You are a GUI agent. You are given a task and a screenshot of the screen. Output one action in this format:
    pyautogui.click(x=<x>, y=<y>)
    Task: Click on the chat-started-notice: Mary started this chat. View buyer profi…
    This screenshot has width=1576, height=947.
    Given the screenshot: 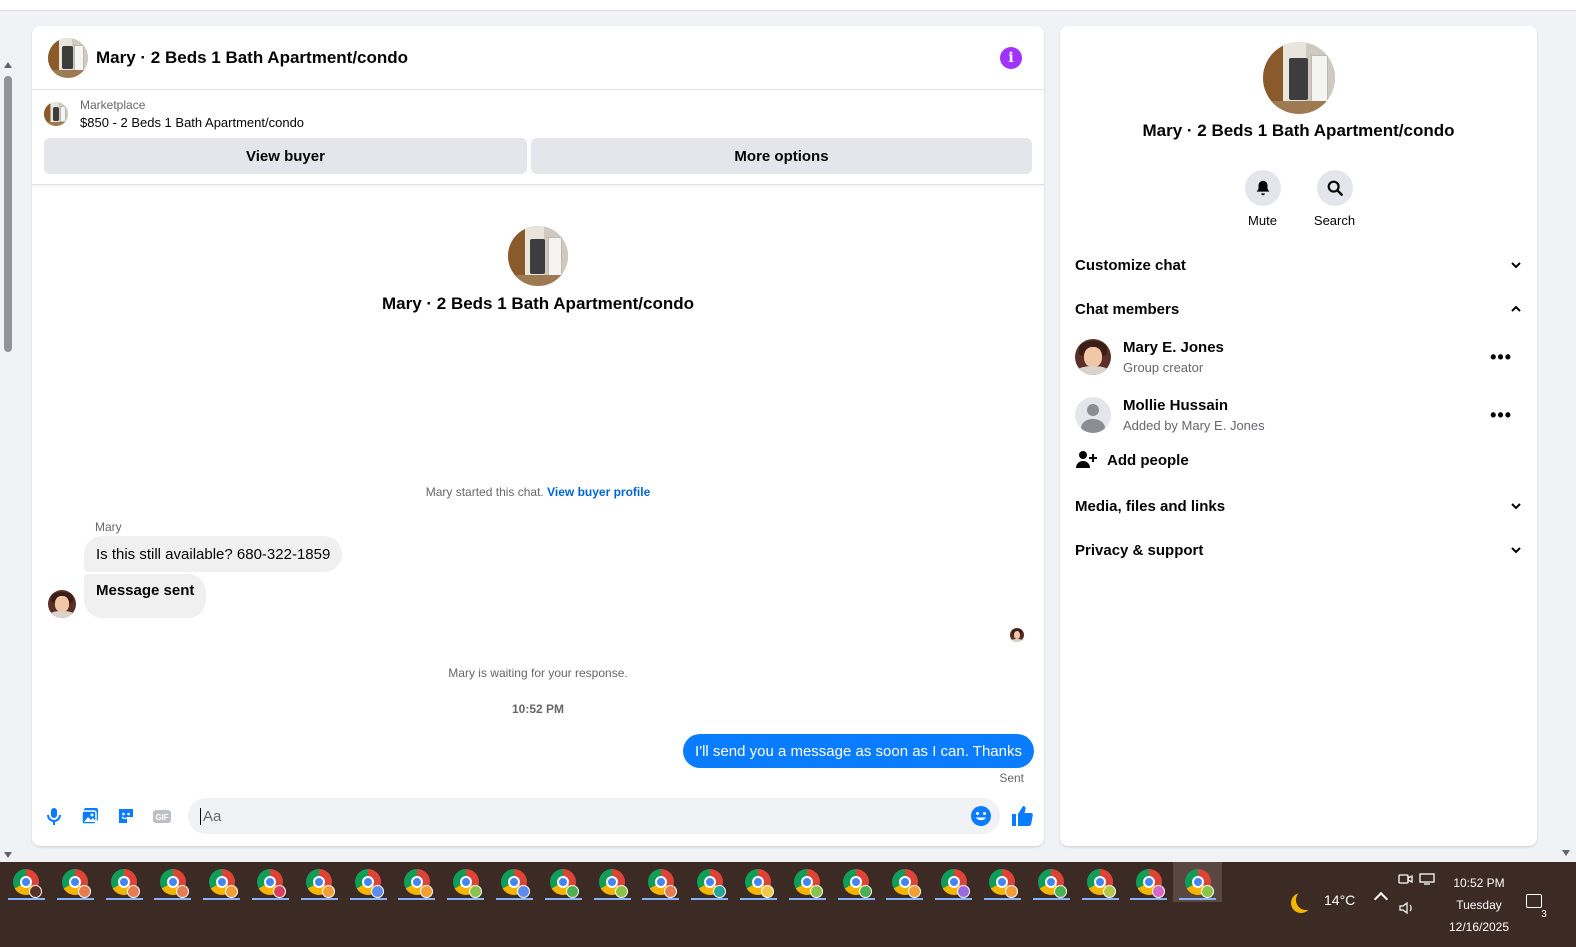 What is the action you would take?
    pyautogui.click(x=538, y=492)
    